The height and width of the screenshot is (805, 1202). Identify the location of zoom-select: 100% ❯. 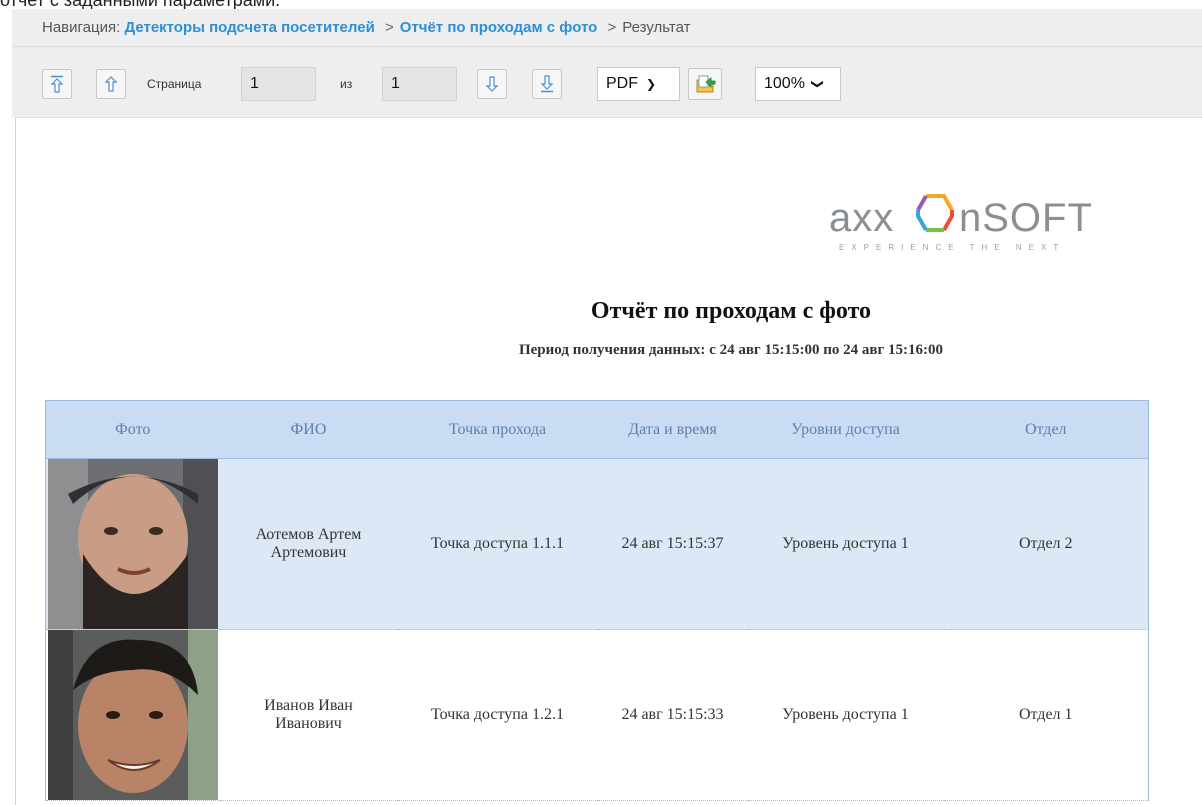
(798, 84).